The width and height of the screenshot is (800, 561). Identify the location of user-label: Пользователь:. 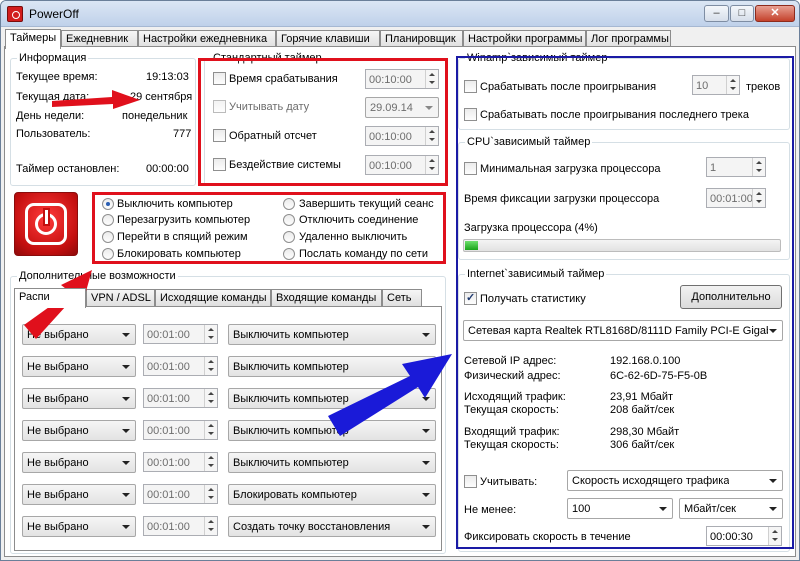
(53, 134).